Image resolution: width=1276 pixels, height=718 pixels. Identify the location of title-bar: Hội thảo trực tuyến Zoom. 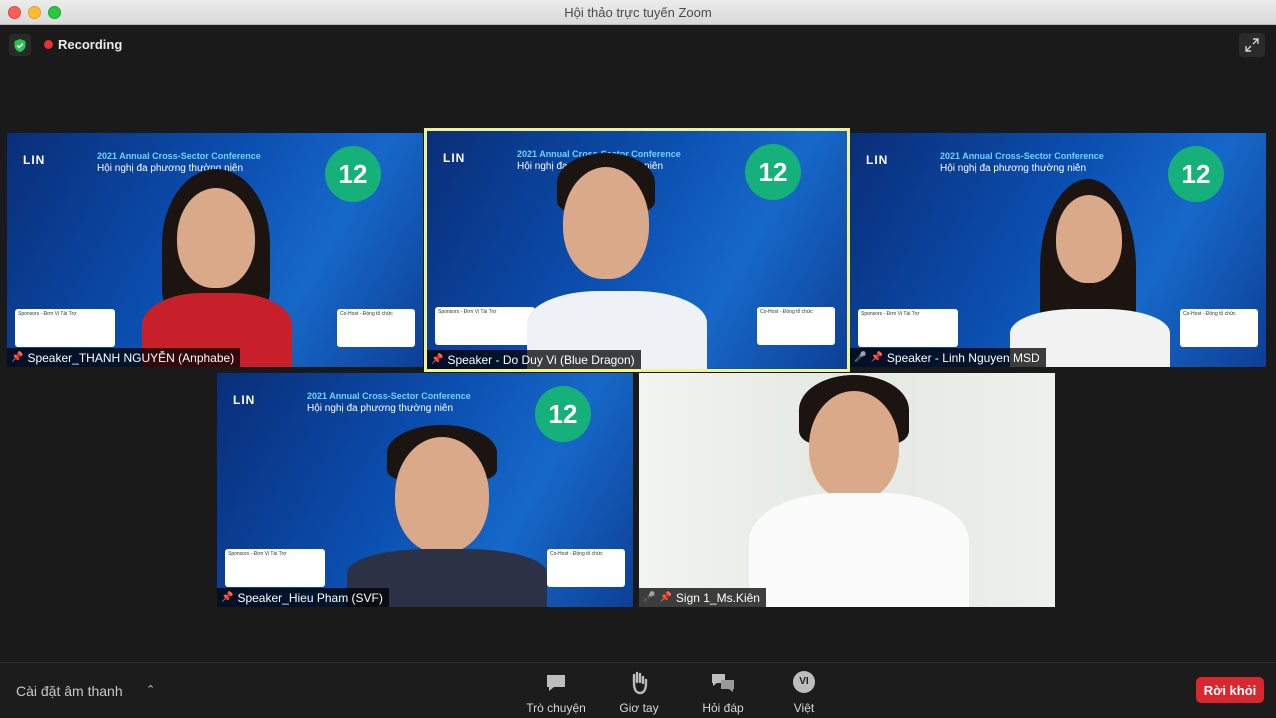
(638, 12).